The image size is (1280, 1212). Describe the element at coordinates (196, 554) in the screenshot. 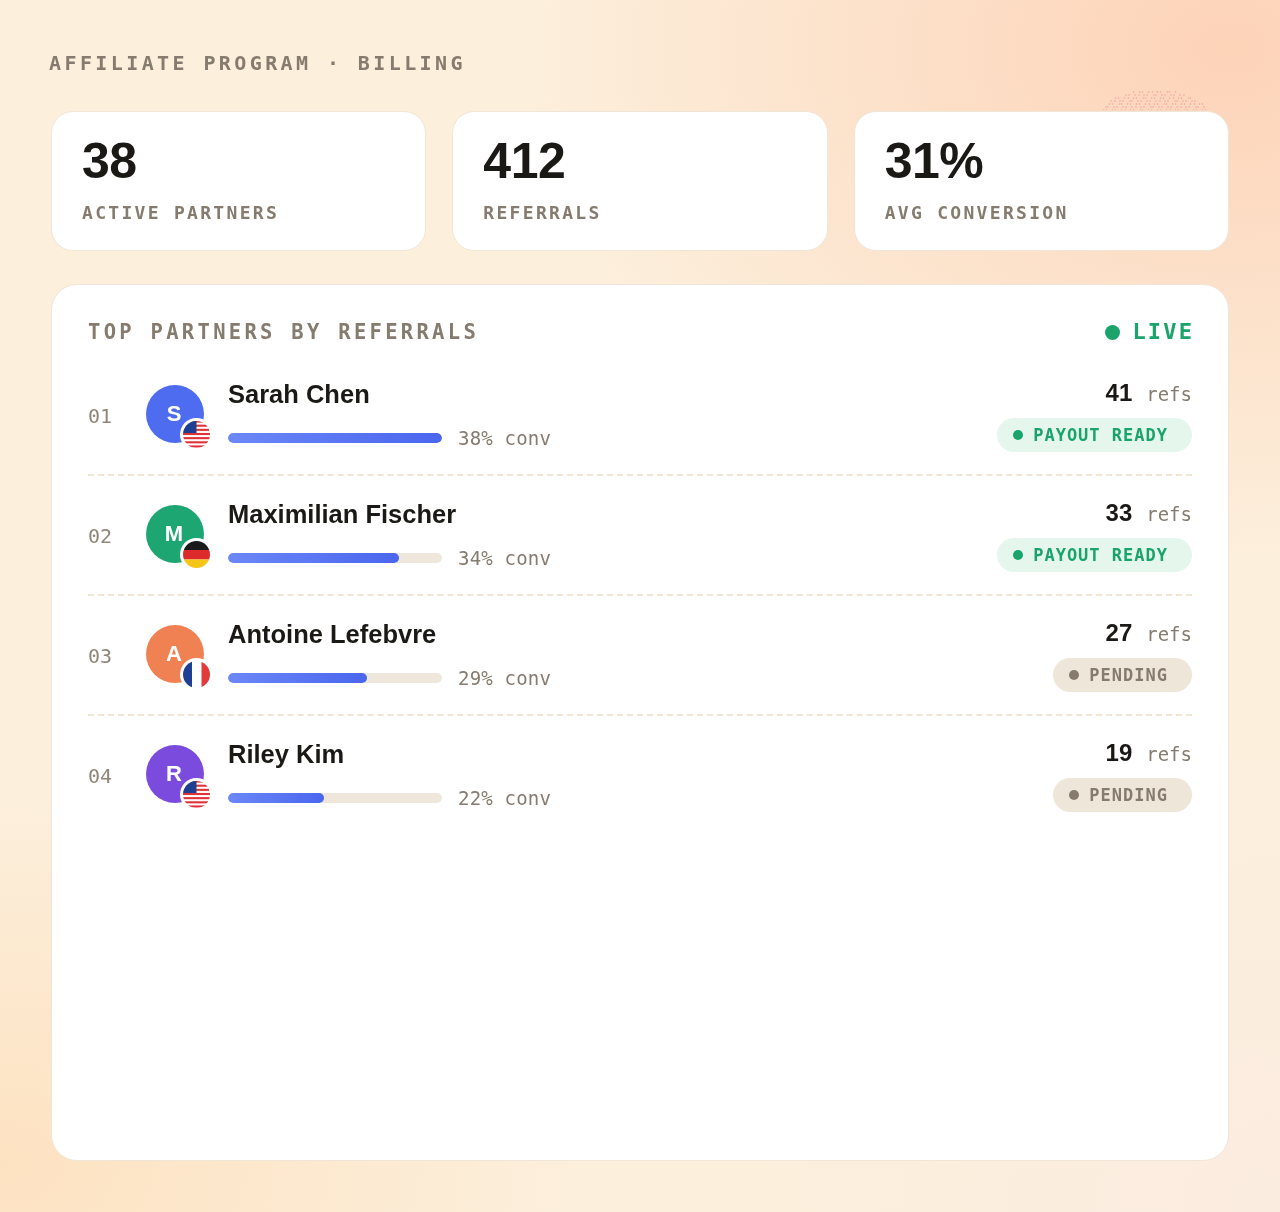

I see `german-flag-icon` at that location.